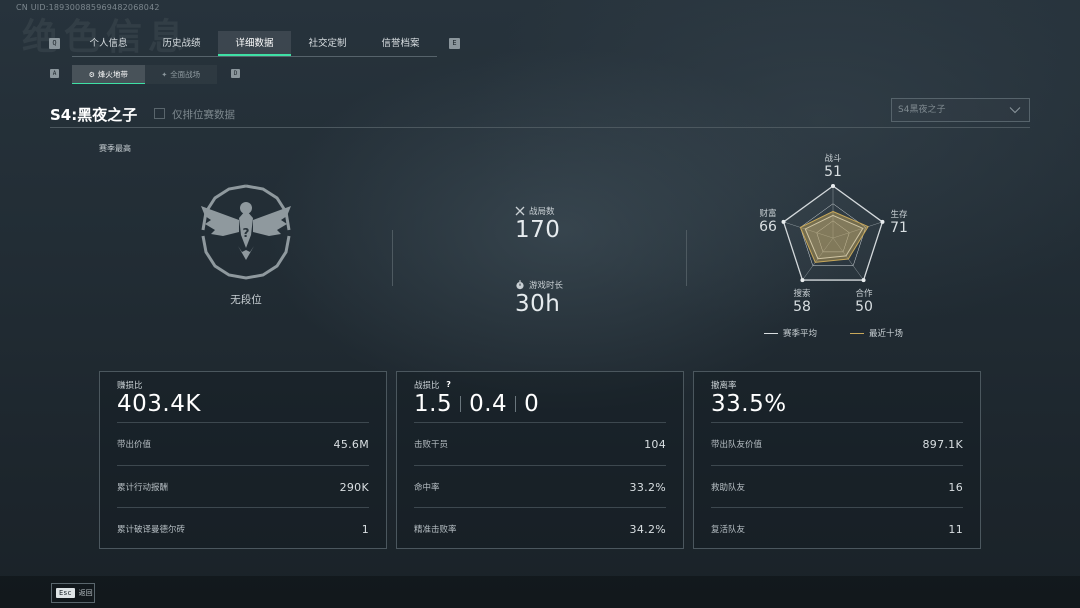  Describe the element at coordinates (540, 127) in the screenshot. I see `header-divider` at that location.